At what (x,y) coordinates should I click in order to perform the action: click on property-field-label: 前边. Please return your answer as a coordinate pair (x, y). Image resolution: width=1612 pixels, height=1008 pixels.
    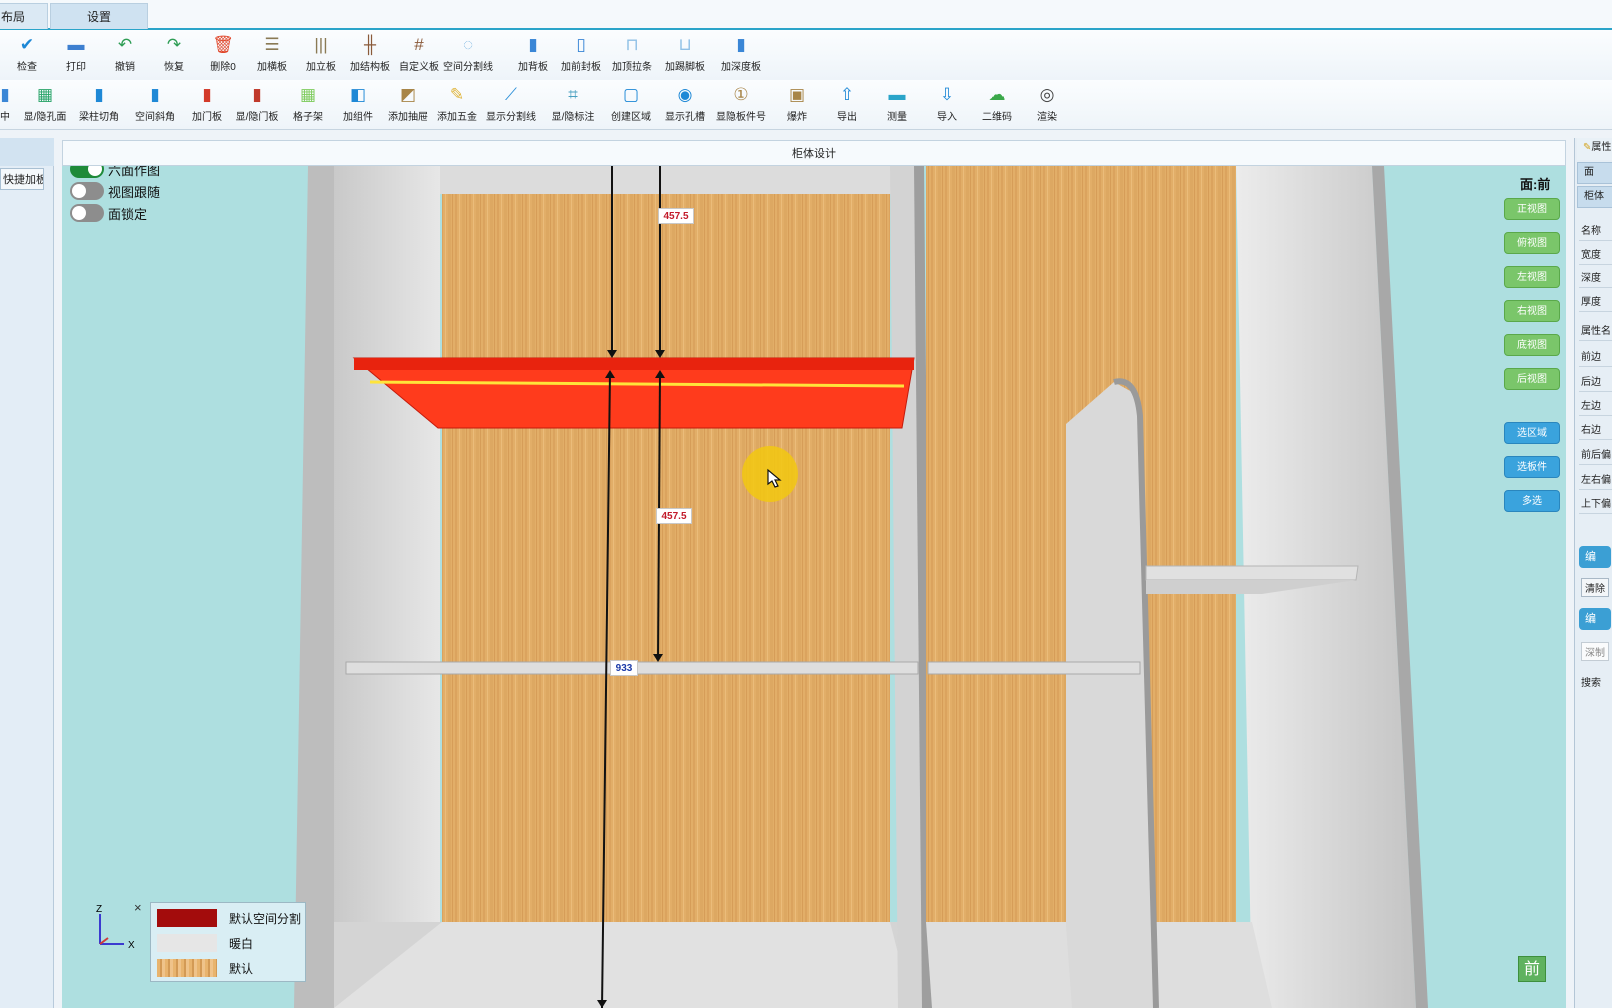
    Looking at the image, I should click on (1591, 355).